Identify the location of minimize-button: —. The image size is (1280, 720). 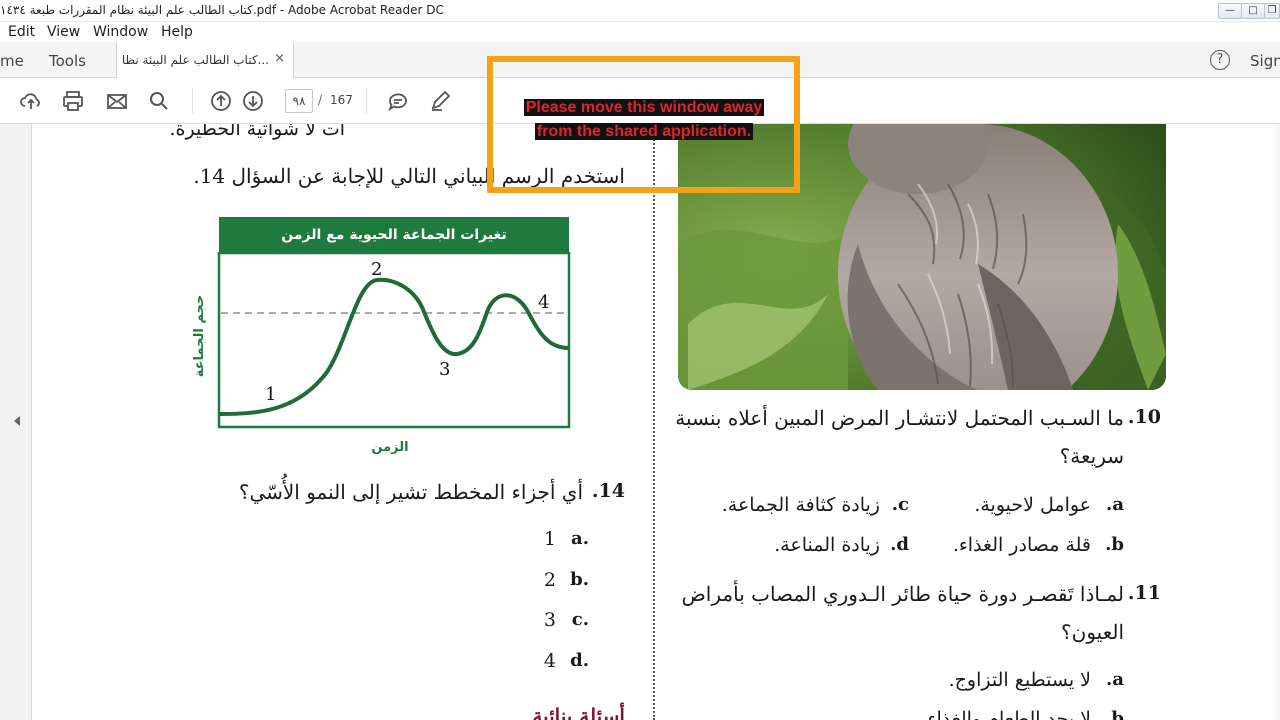
(1230, 11).